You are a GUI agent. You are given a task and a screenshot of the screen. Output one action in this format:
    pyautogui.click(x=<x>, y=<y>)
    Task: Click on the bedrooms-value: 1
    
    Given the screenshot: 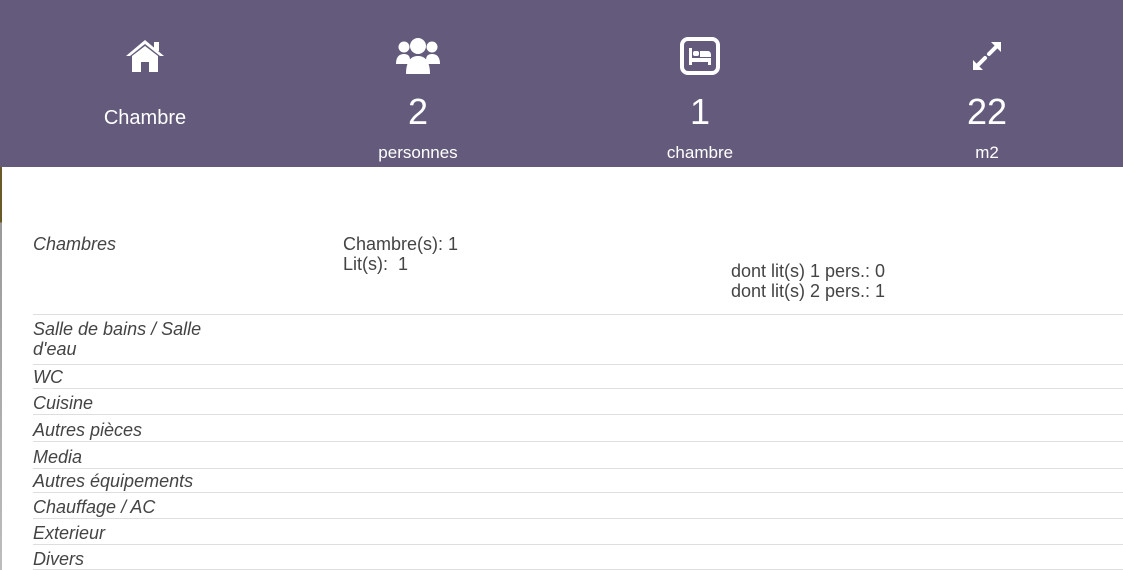 What is the action you would take?
    pyautogui.click(x=700, y=111)
    